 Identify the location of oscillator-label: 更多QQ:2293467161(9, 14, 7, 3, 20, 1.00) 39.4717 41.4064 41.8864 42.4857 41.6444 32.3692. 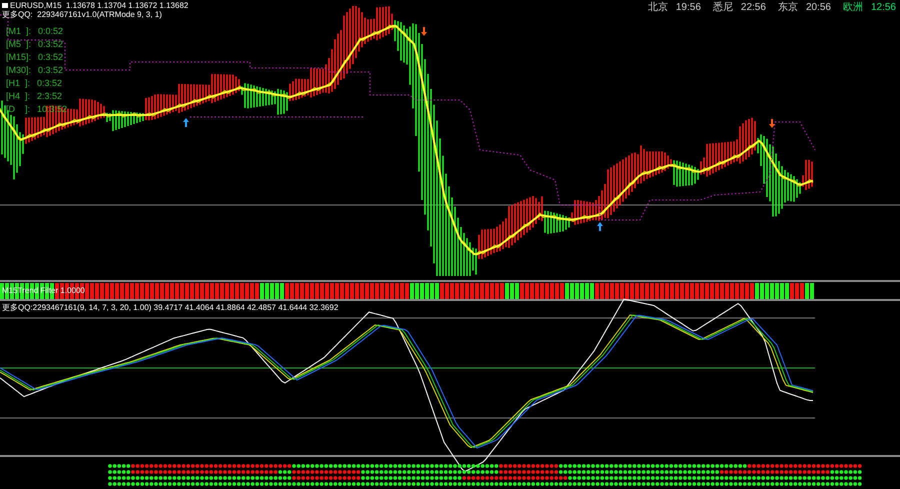
(170, 308).